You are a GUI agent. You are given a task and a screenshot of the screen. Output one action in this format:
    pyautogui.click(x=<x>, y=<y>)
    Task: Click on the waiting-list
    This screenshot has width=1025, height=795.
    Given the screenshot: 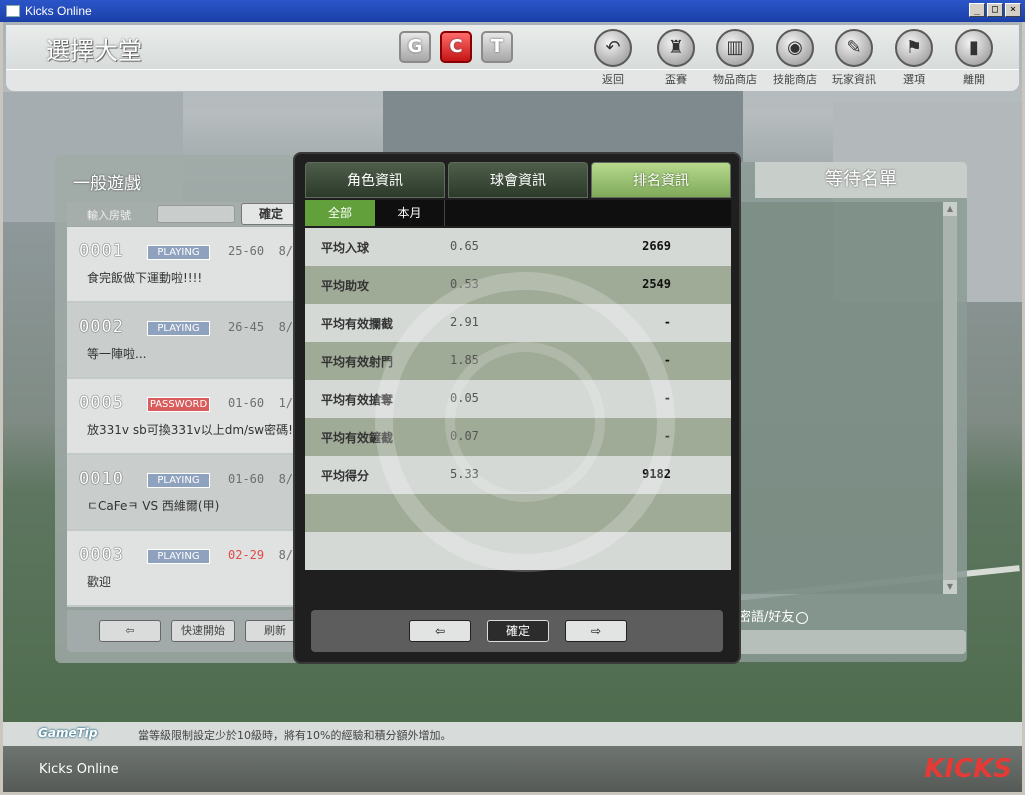 What is the action you would take?
    pyautogui.click(x=847, y=398)
    